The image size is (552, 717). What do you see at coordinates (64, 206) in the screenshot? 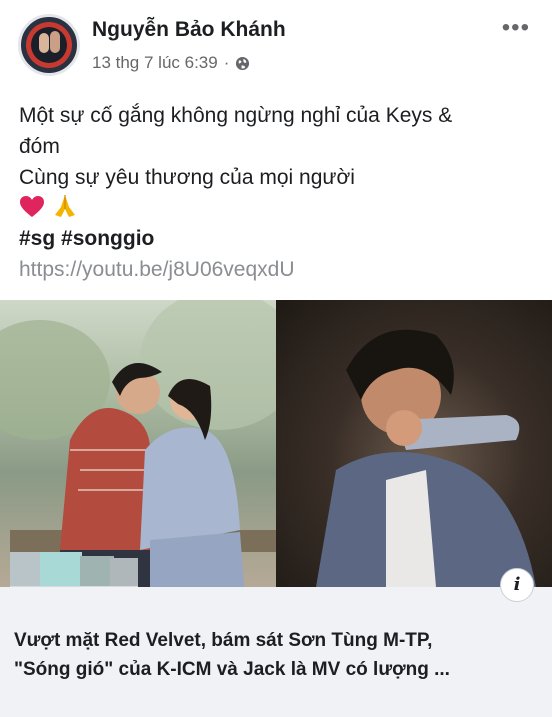
I see `folded-hands-emoji` at bounding box center [64, 206].